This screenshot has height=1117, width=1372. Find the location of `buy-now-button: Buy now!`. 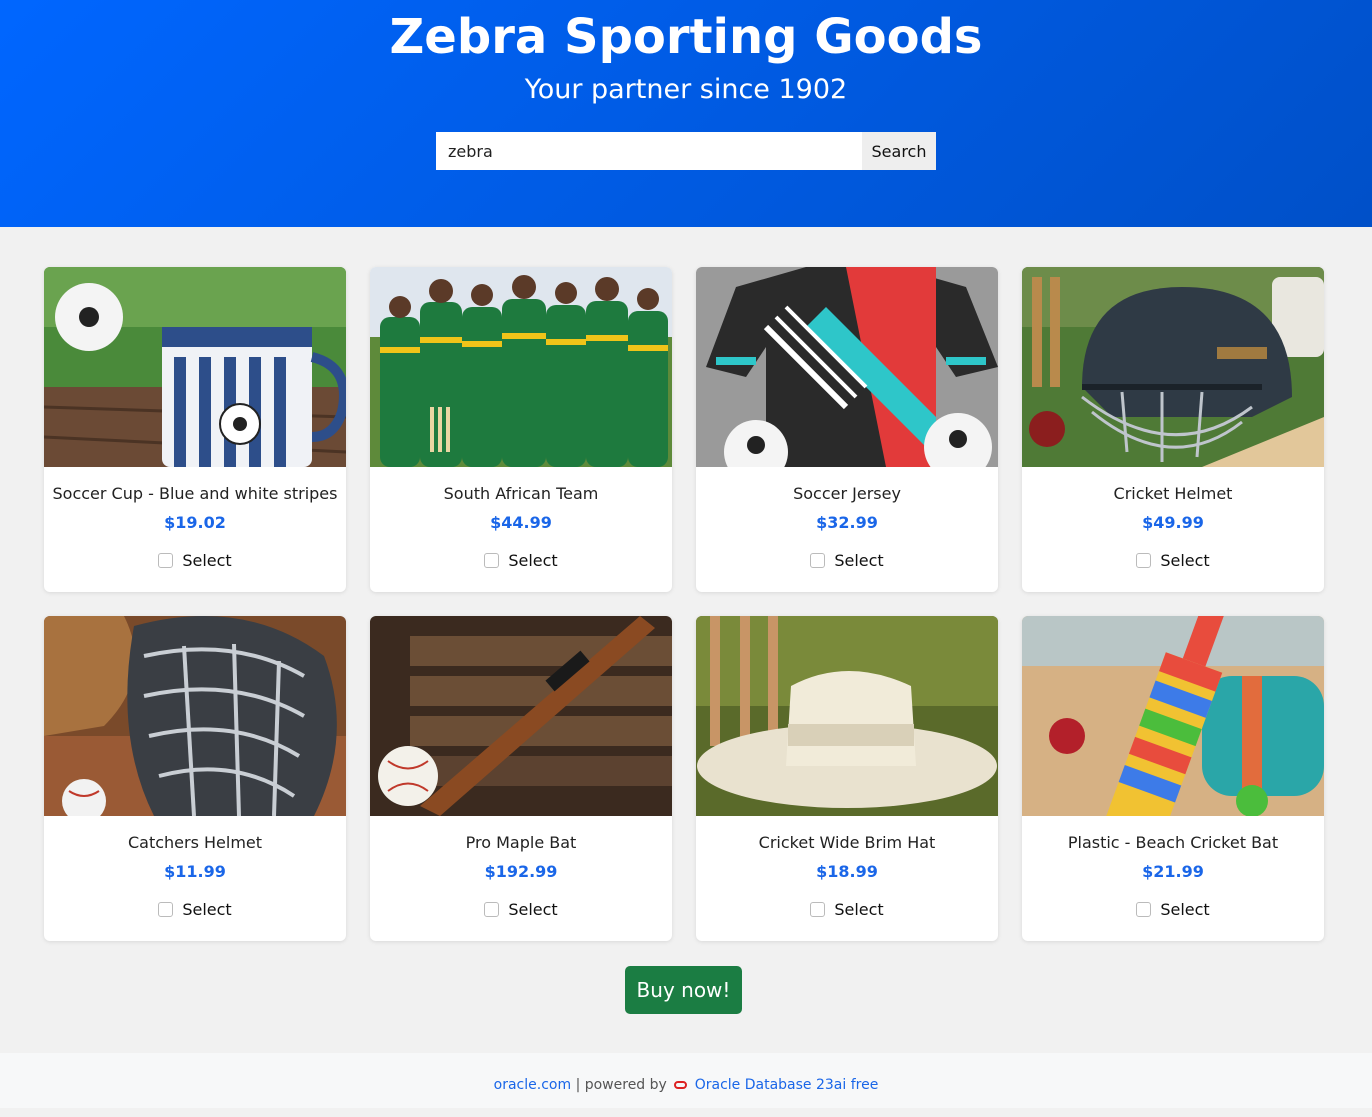

buy-now-button: Buy now! is located at coordinates (683, 990).